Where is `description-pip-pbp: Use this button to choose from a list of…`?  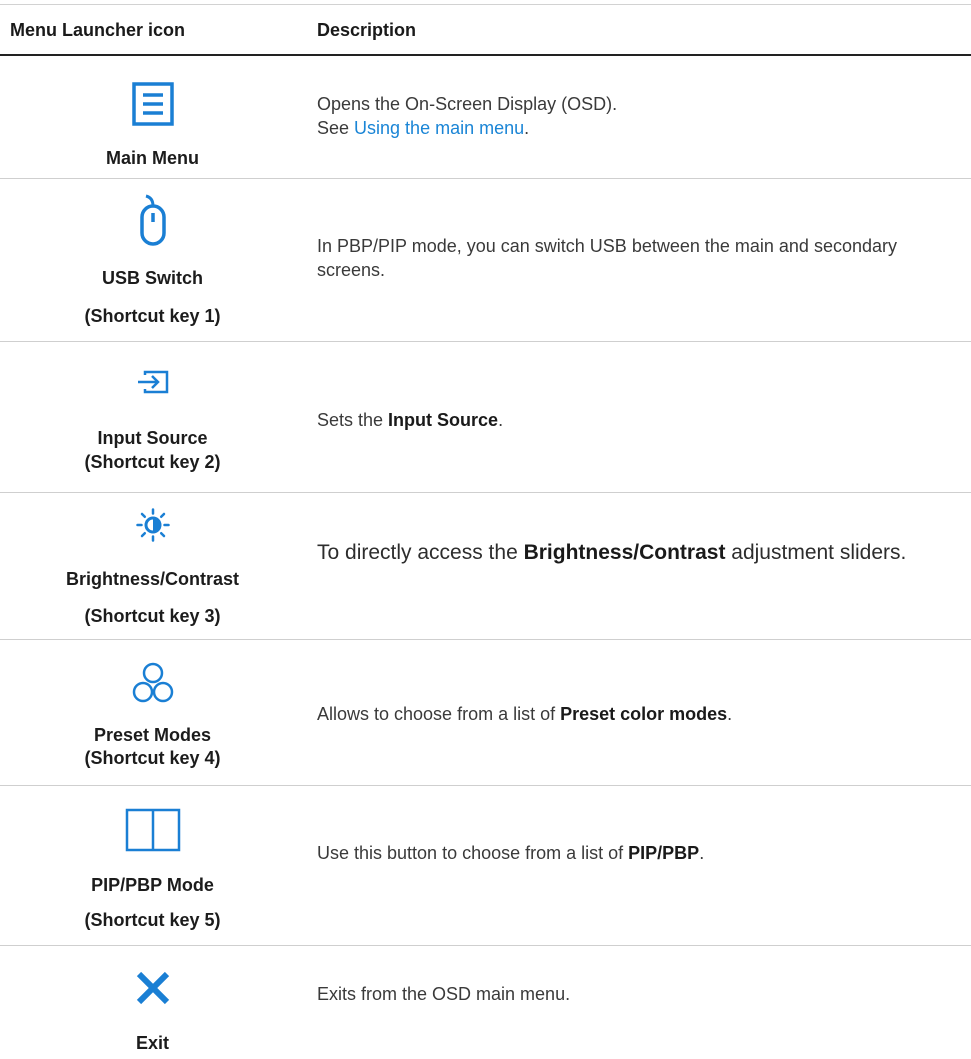 description-pip-pbp: Use this button to choose from a list of… is located at coordinates (511, 853).